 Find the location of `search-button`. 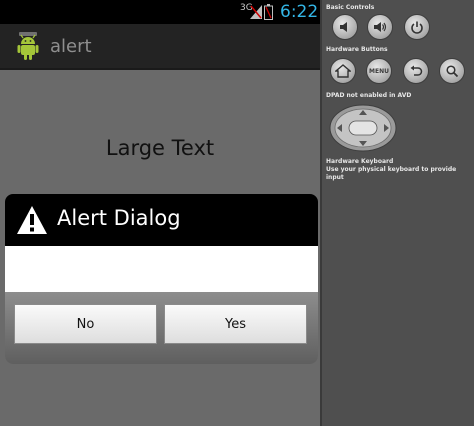

search-button is located at coordinates (452, 71).